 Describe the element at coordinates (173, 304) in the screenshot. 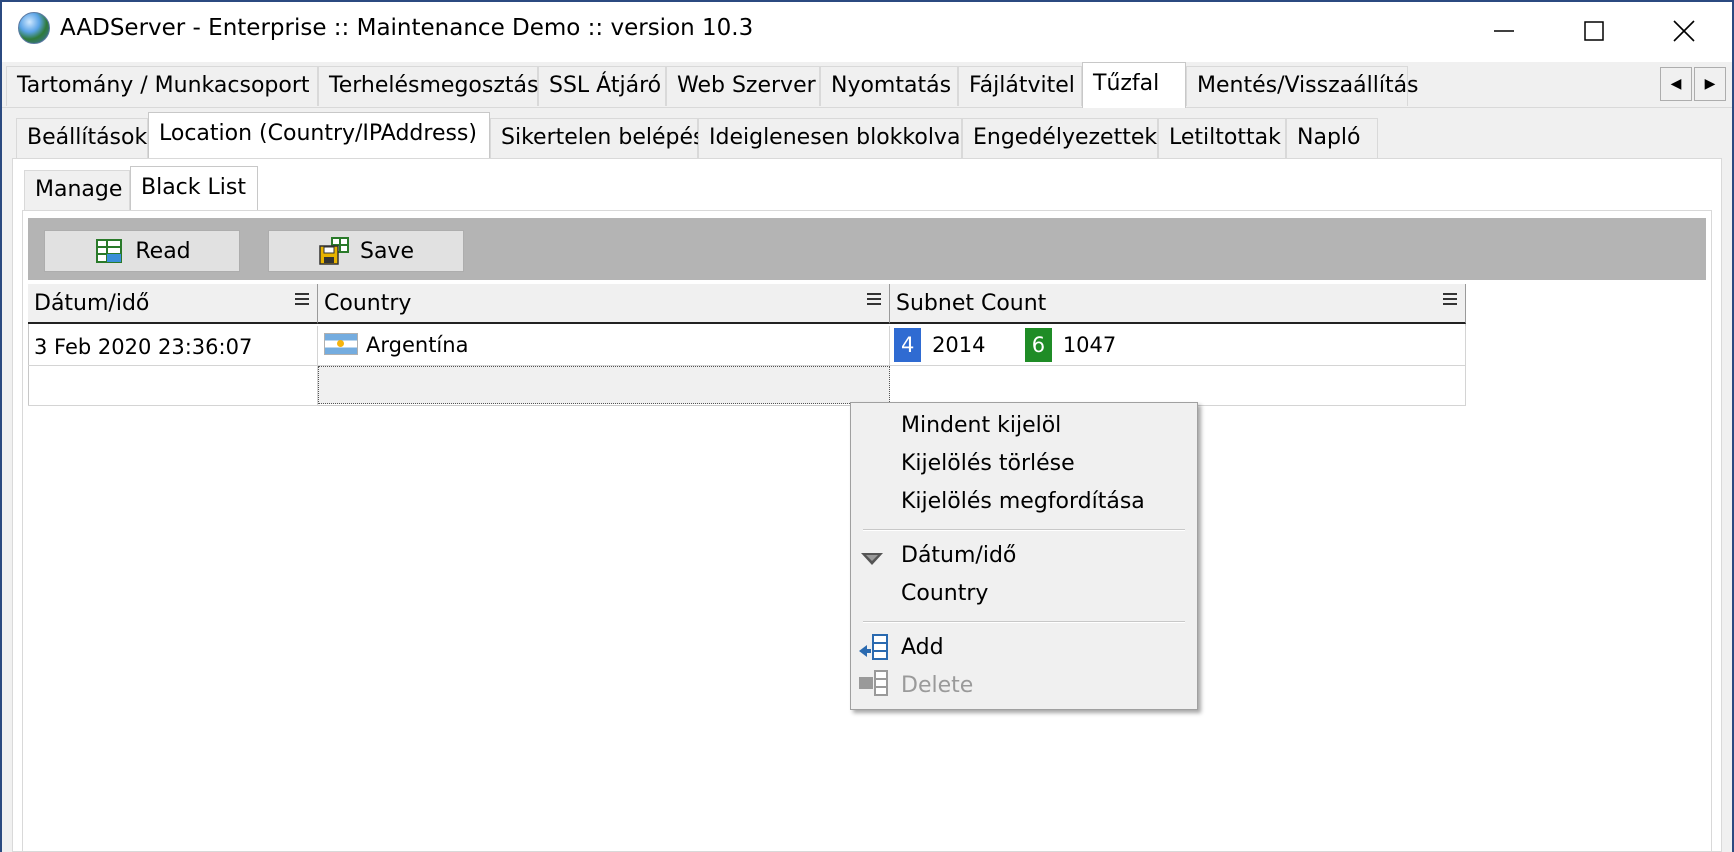

I see `column-header-datetime: Dátum/idő` at that location.